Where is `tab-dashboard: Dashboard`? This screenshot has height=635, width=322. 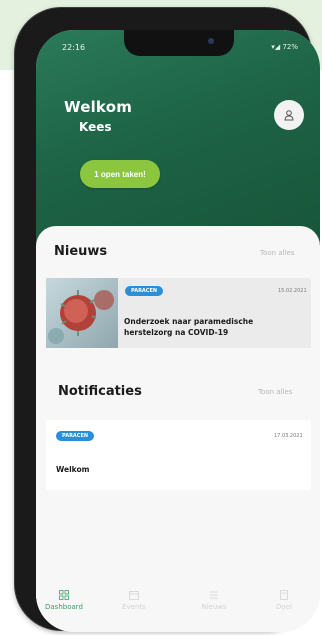 tab-dashboard: Dashboard is located at coordinates (64, 600).